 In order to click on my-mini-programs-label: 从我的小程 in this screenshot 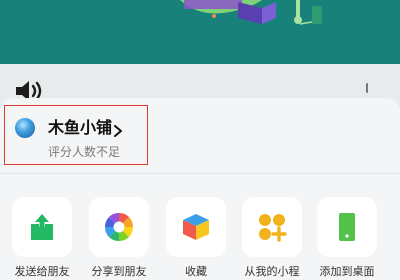, I will do `click(272, 271)`.